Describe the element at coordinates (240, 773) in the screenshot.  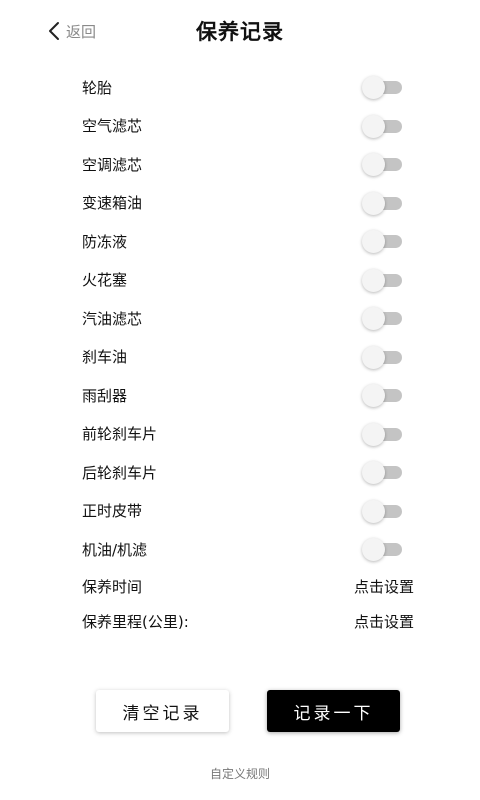
I see `custom-rules-link: 自定义规则` at that location.